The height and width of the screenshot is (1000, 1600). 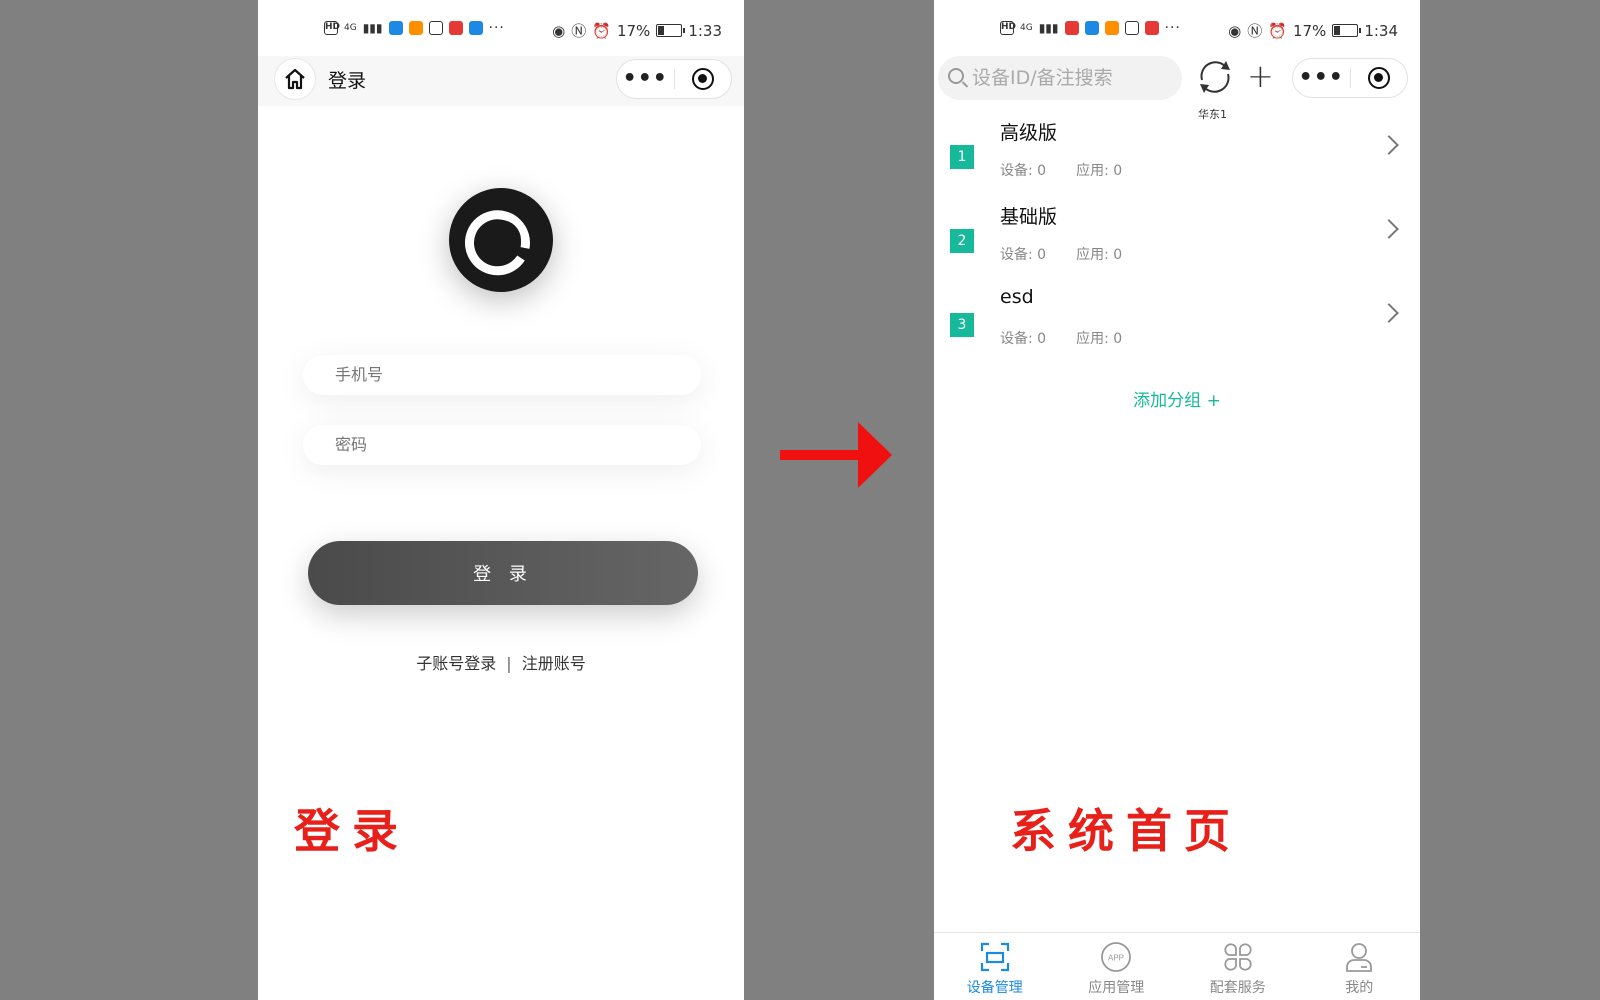 What do you see at coordinates (962, 157) in the screenshot?
I see `group-index-badge: 1` at bounding box center [962, 157].